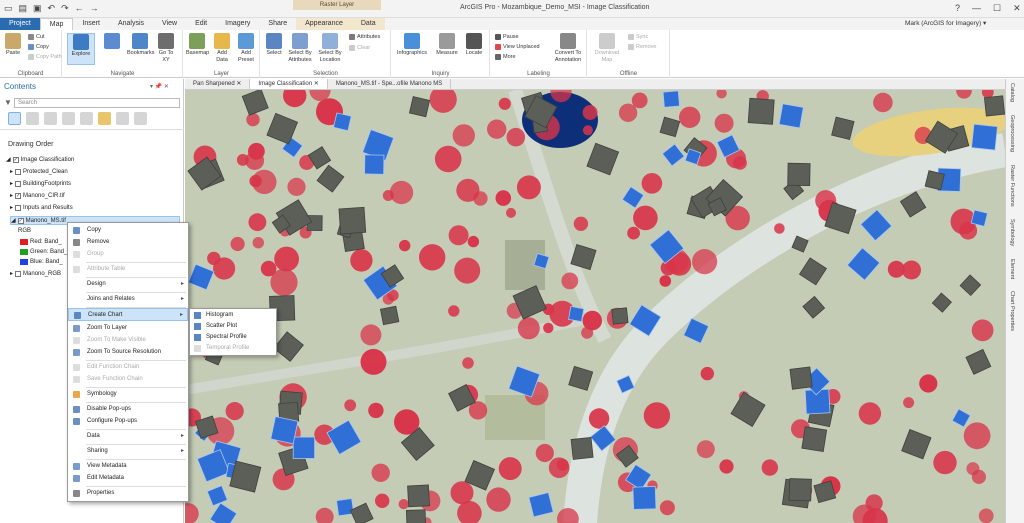 Image resolution: width=1024 pixels, height=523 pixels. Describe the element at coordinates (474, 45) in the screenshot. I see `locate-button: Locate` at that location.